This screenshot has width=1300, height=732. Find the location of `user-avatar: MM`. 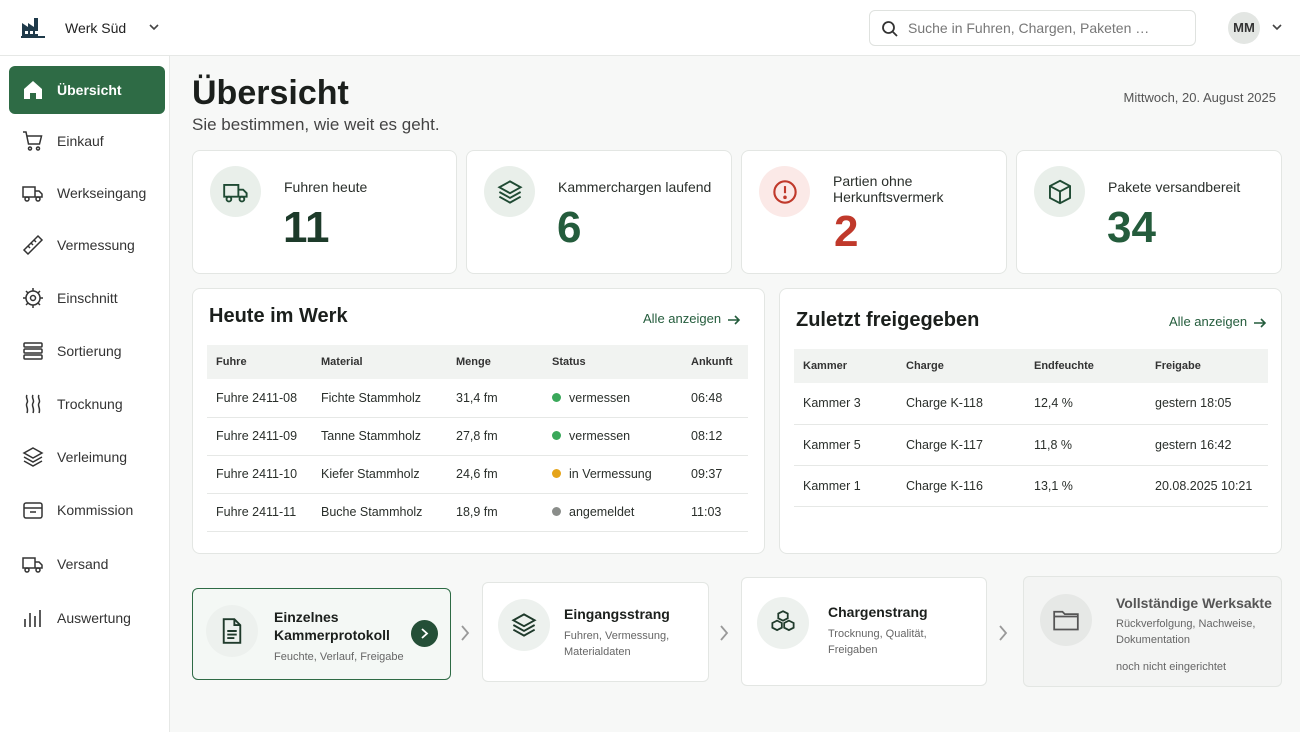

user-avatar: MM is located at coordinates (1244, 28).